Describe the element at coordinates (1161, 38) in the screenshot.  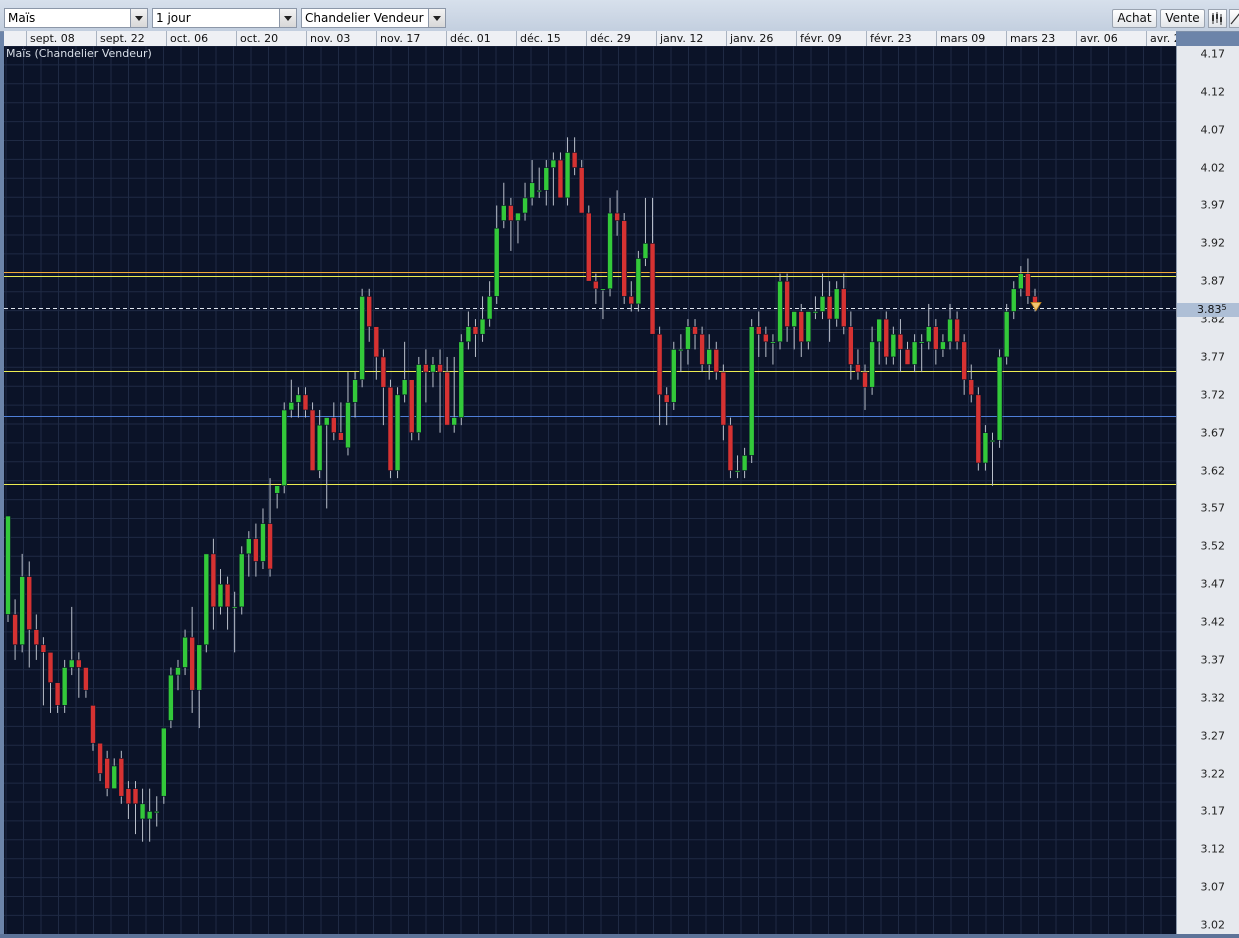
I see `date-label: avr. 2` at that location.